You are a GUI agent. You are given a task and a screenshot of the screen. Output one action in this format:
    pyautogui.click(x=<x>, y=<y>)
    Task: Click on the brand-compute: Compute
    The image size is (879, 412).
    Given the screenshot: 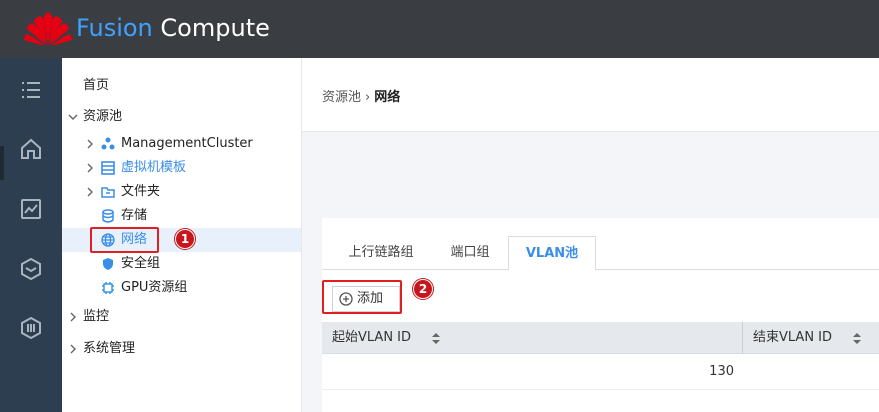 What is the action you would take?
    pyautogui.click(x=215, y=28)
    